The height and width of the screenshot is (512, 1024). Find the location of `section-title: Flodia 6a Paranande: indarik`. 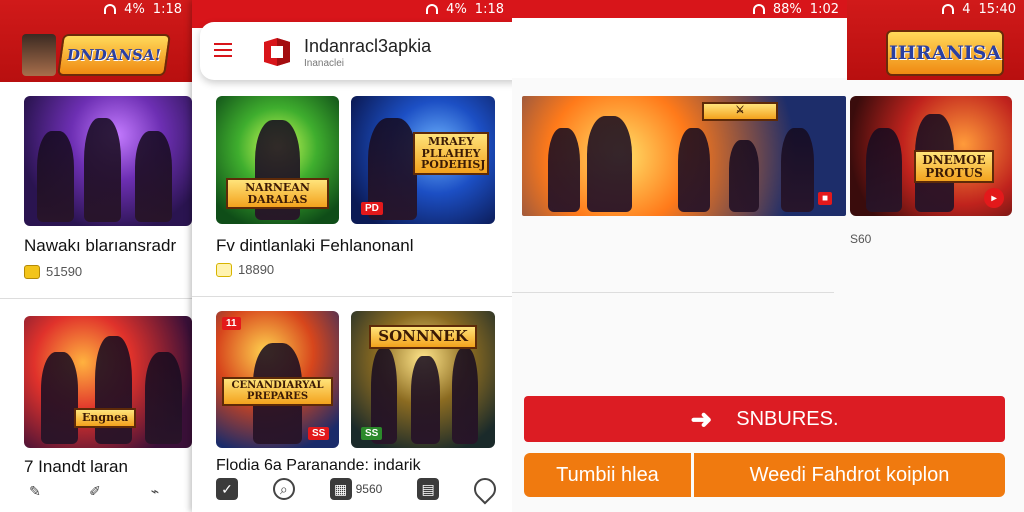

section-title: Flodia 6a Paranande: indarik is located at coordinates (318, 466).